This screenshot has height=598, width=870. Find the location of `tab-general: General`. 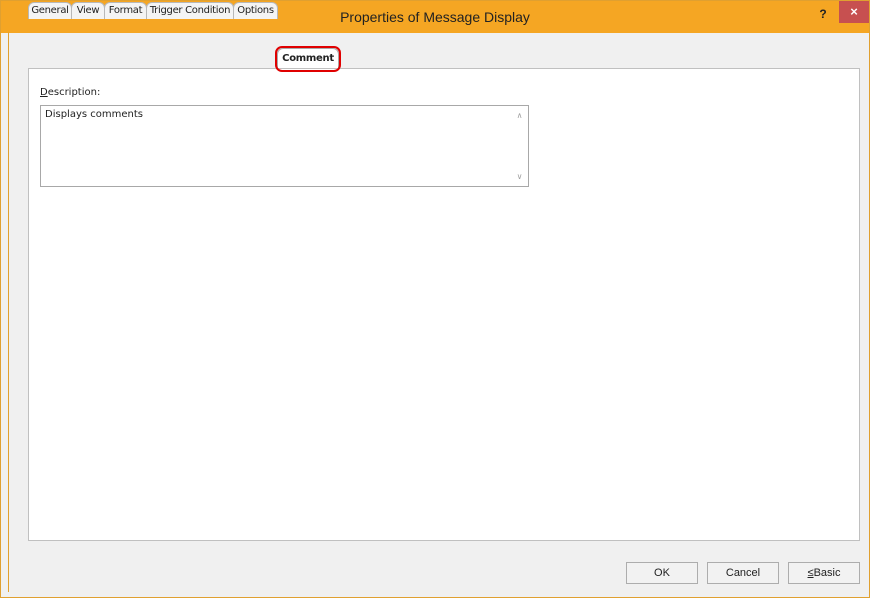

tab-general: General is located at coordinates (50, 10).